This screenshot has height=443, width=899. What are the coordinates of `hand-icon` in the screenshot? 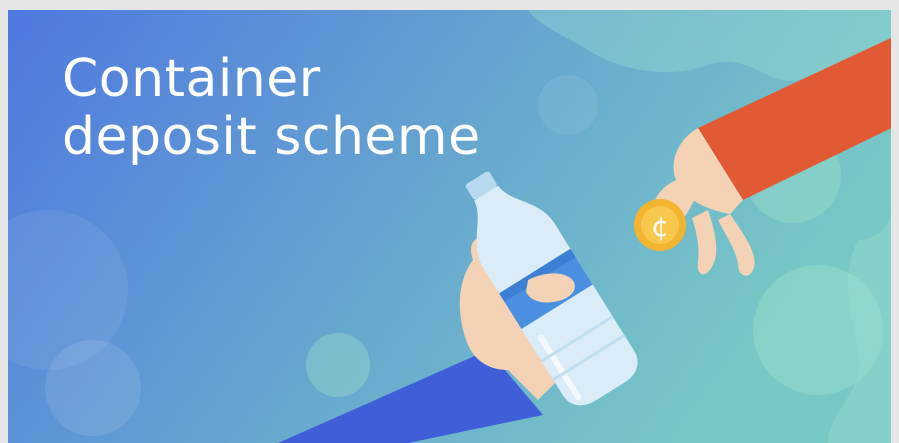 It's located at (772, 156).